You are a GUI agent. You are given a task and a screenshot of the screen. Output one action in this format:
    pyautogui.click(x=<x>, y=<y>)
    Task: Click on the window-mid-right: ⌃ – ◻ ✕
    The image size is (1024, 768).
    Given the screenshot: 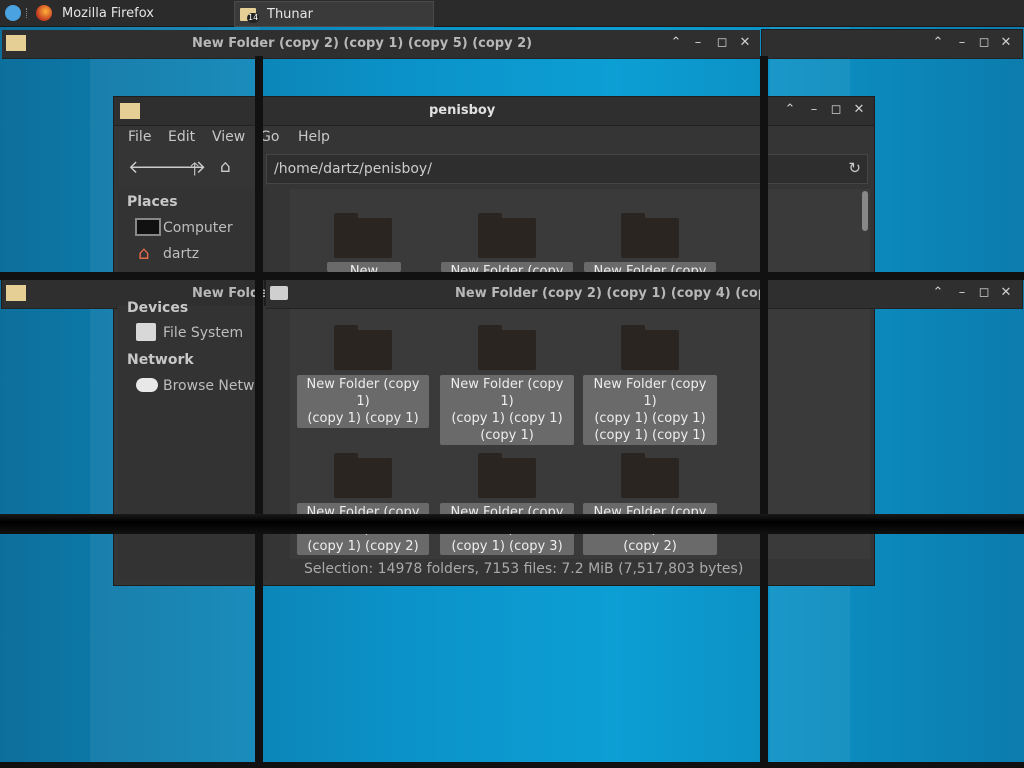 What is the action you would take?
    pyautogui.click(x=892, y=294)
    